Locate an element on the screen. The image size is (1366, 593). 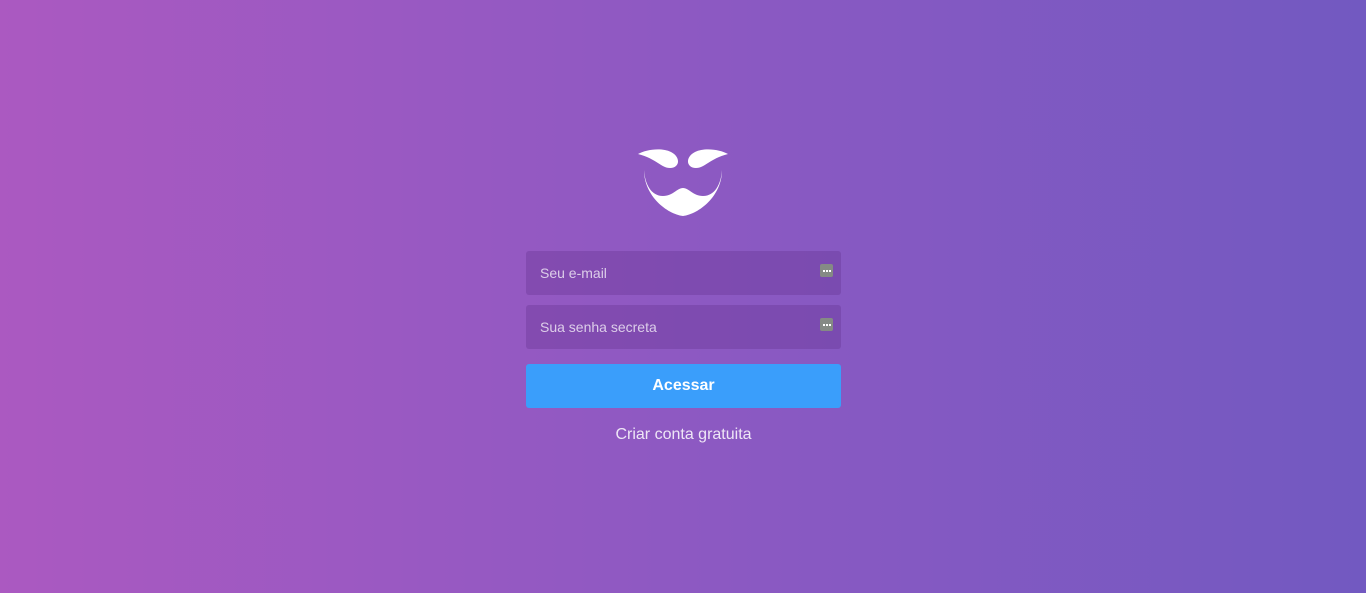
password-field-wrapper is located at coordinates (683, 327).